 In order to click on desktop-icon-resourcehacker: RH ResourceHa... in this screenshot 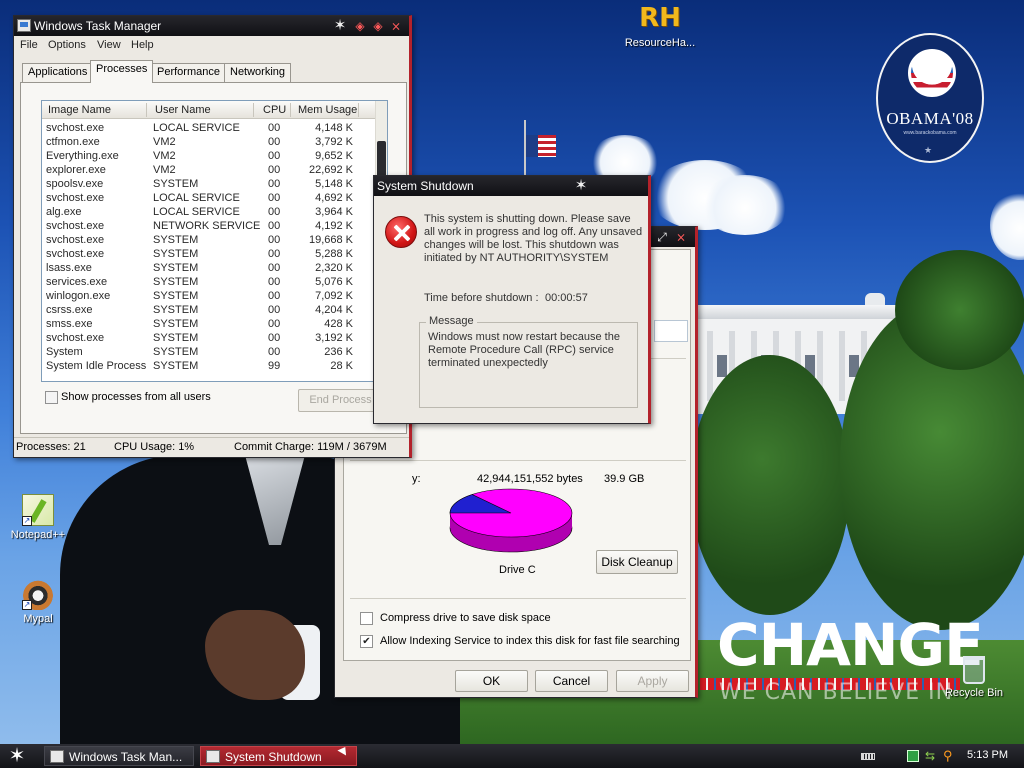, I will do `click(660, 25)`.